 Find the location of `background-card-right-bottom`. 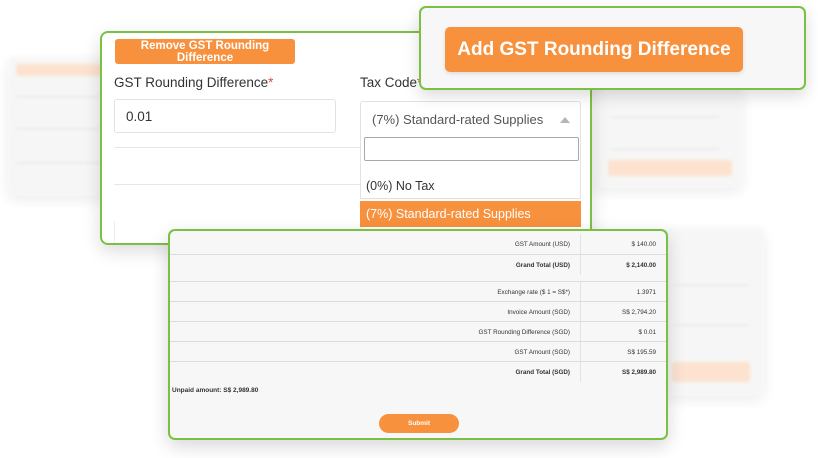

background-card-right-bottom is located at coordinates (714, 312).